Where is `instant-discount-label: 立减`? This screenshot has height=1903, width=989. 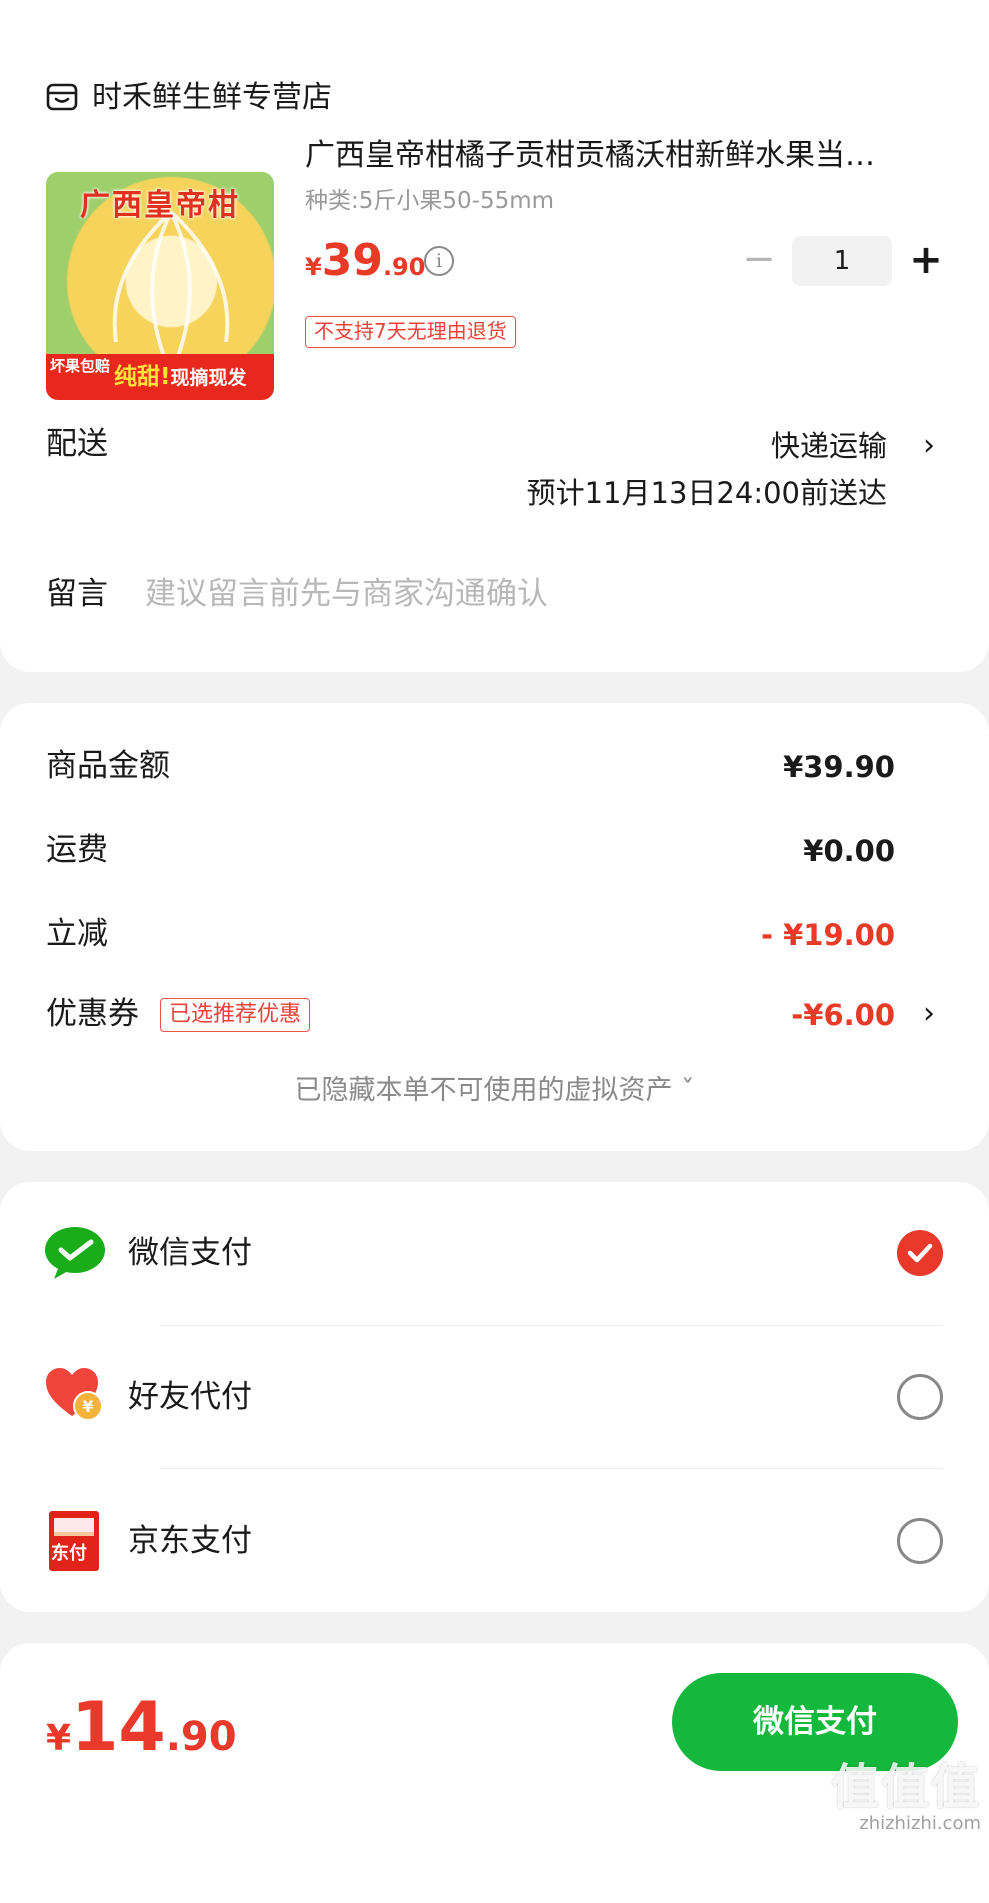 instant-discount-label: 立减 is located at coordinates (77, 934).